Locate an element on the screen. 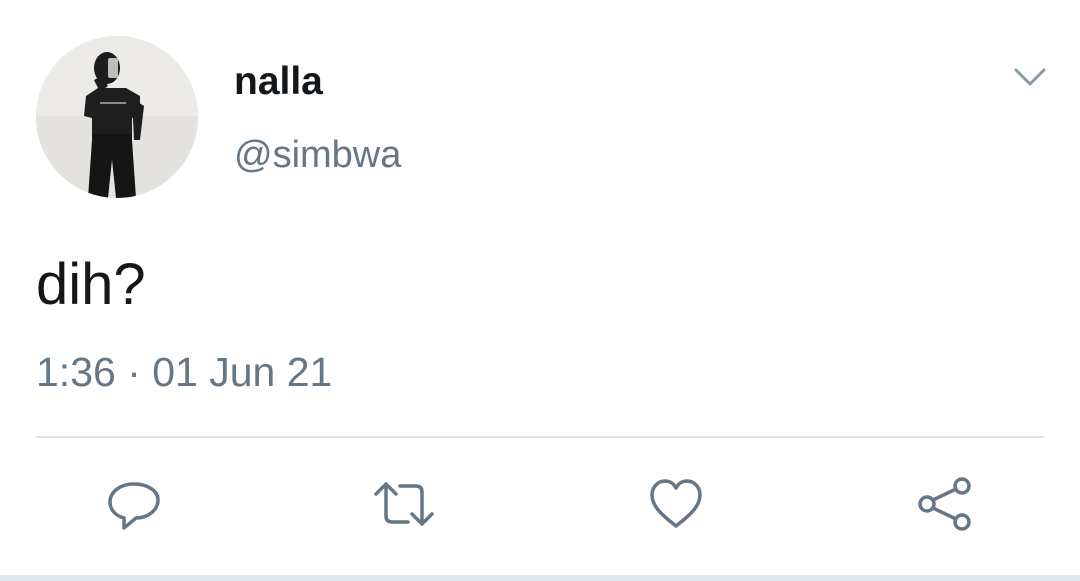 The height and width of the screenshot is (581, 1080). heart-icon is located at coordinates (676, 503).